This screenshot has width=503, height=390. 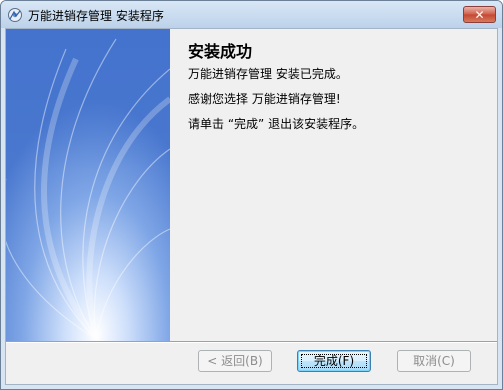 I want to click on focus-rectangle, so click(x=334, y=361).